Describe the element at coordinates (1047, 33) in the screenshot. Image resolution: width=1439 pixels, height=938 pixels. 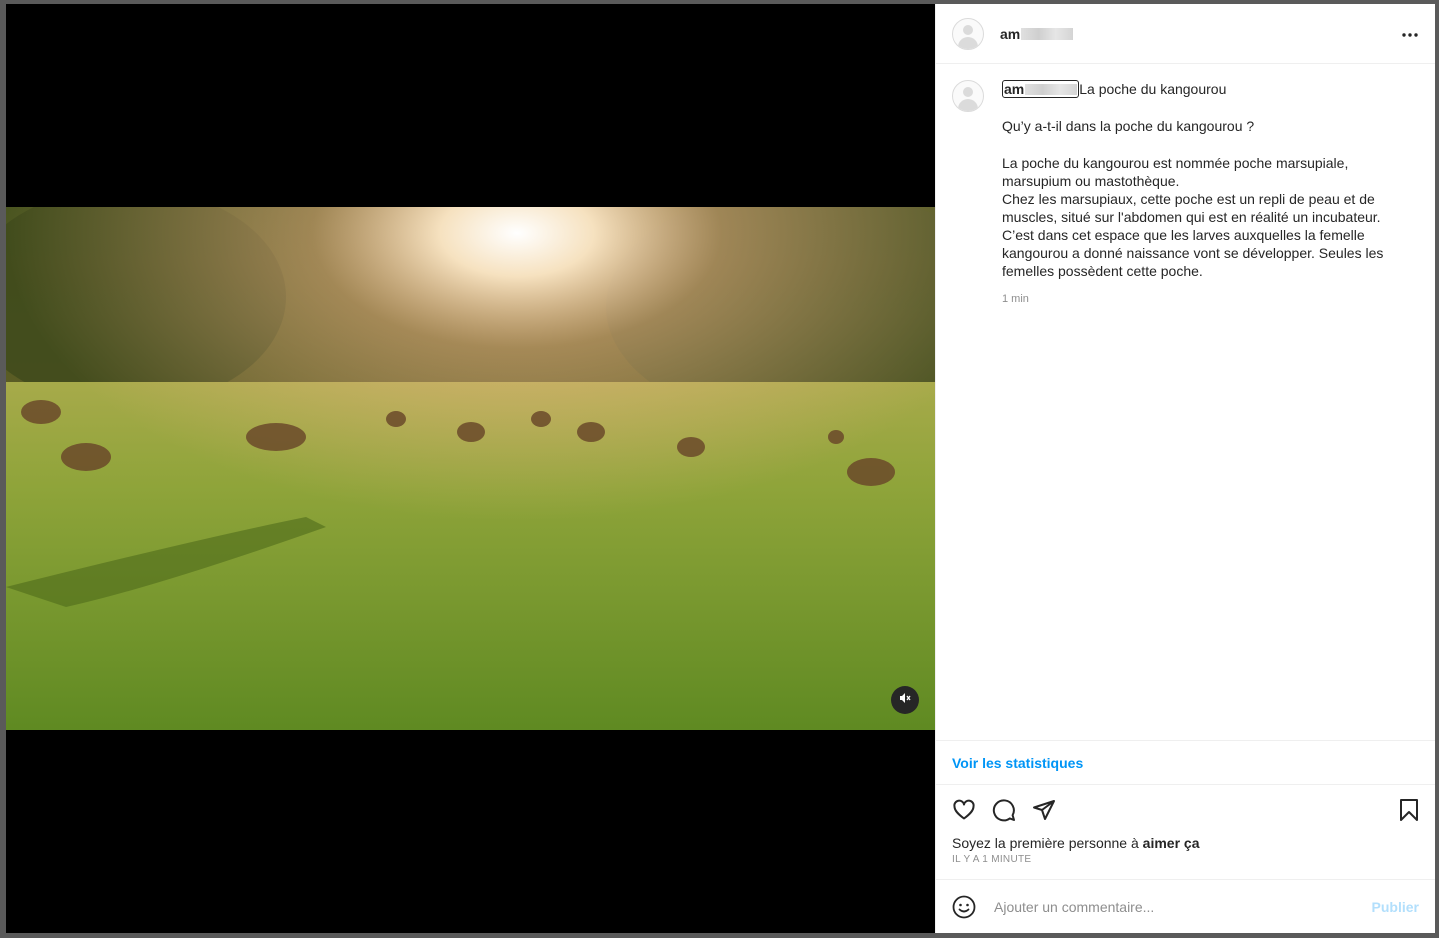
I see `username-redacted` at that location.